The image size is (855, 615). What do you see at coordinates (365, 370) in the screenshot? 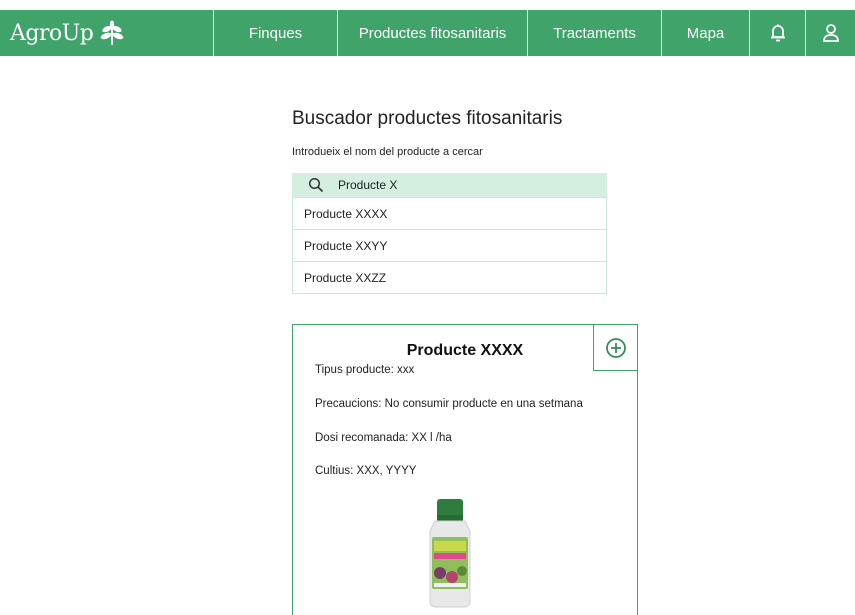
I see `product-type: Tipus producte: xxx` at bounding box center [365, 370].